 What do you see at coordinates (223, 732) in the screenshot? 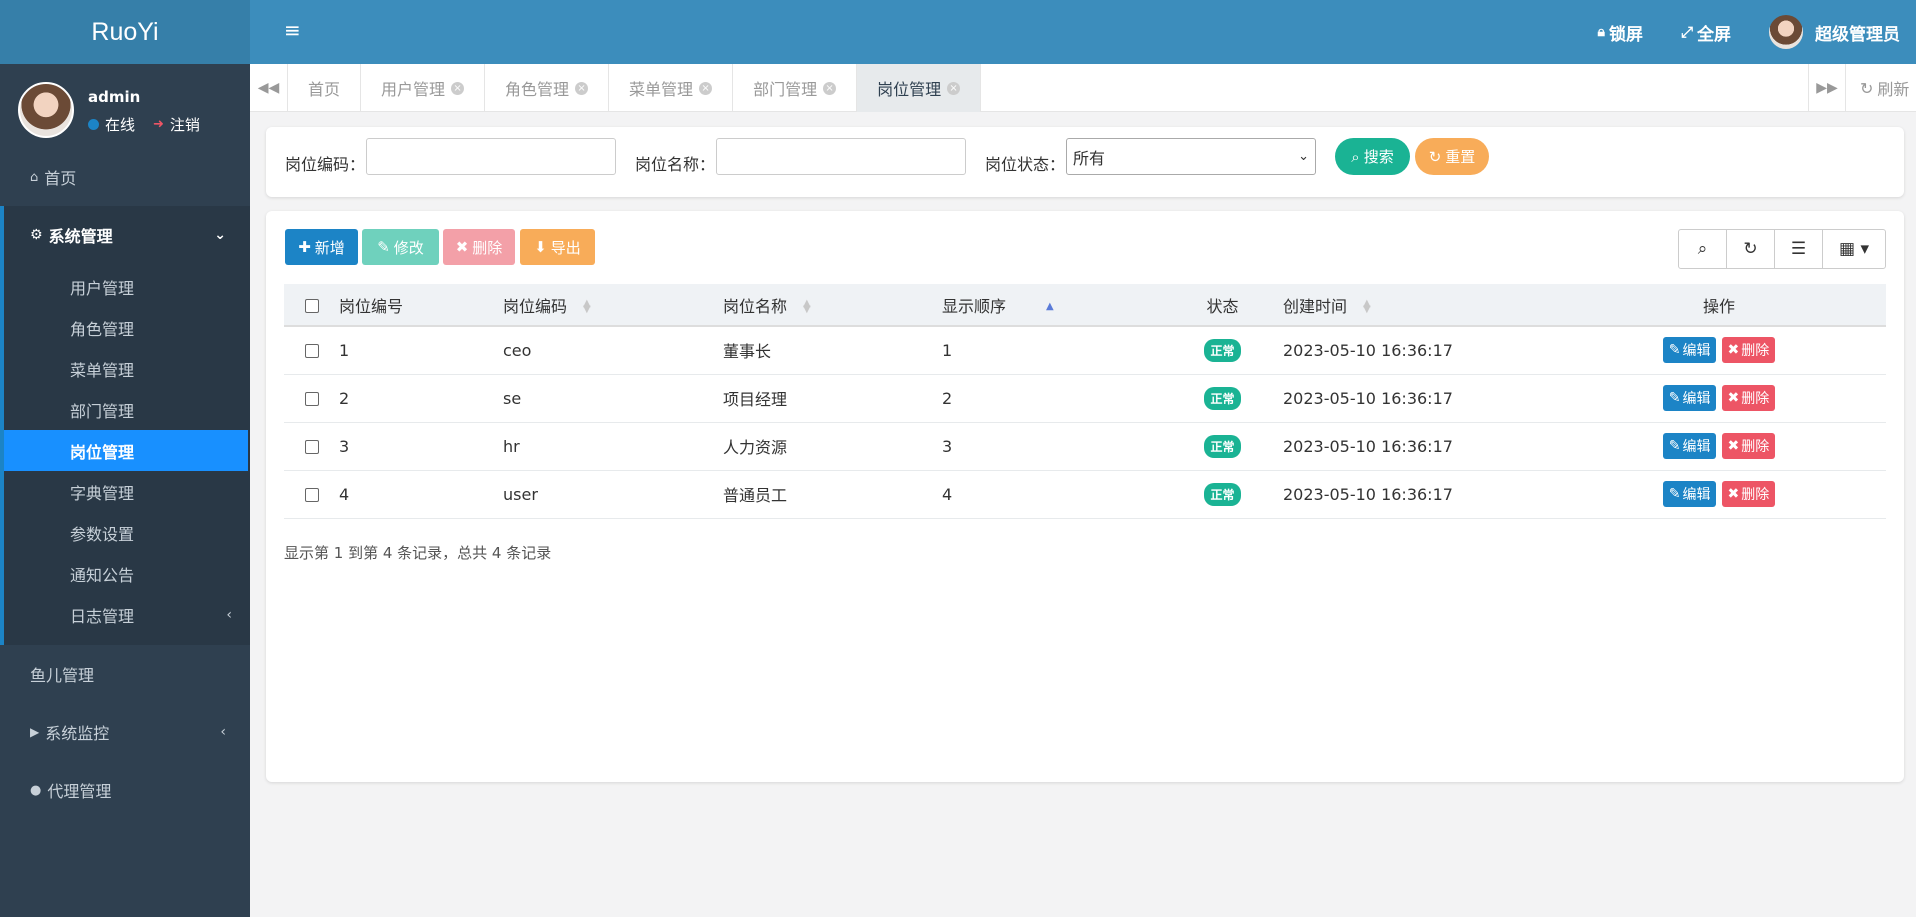
I see `chevron-left-icon: ‹` at bounding box center [223, 732].